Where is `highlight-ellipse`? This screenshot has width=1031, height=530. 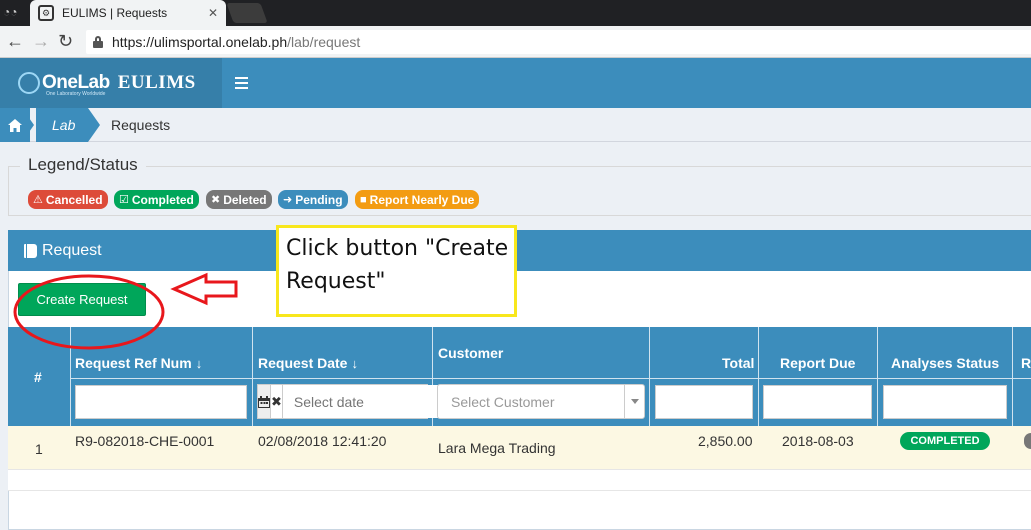 highlight-ellipse is located at coordinates (89, 312).